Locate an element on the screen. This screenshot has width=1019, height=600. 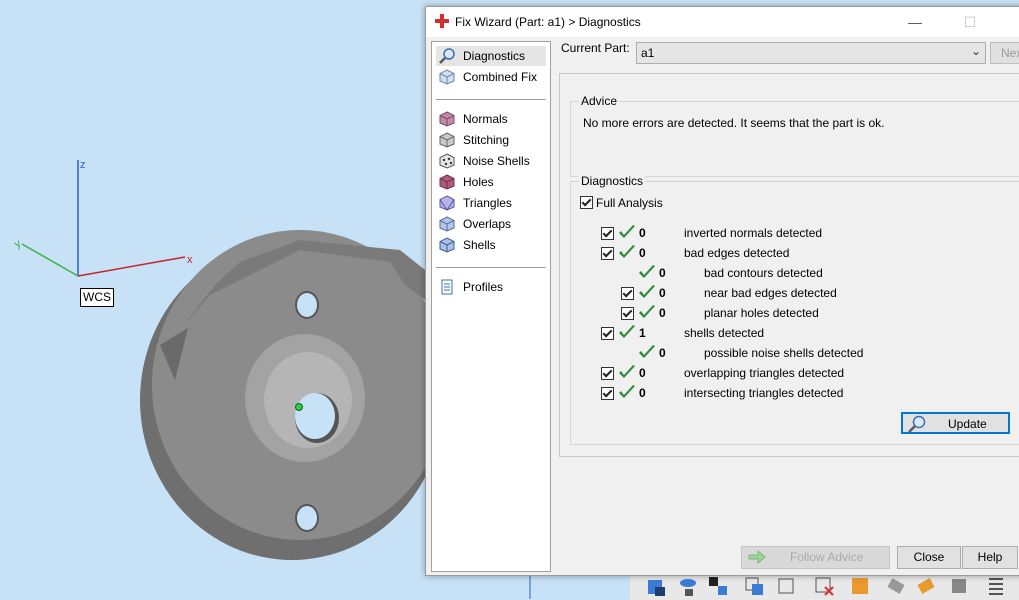
window-title: Fix Wizard (Part: a1) > Diagnostics is located at coordinates (548, 22).